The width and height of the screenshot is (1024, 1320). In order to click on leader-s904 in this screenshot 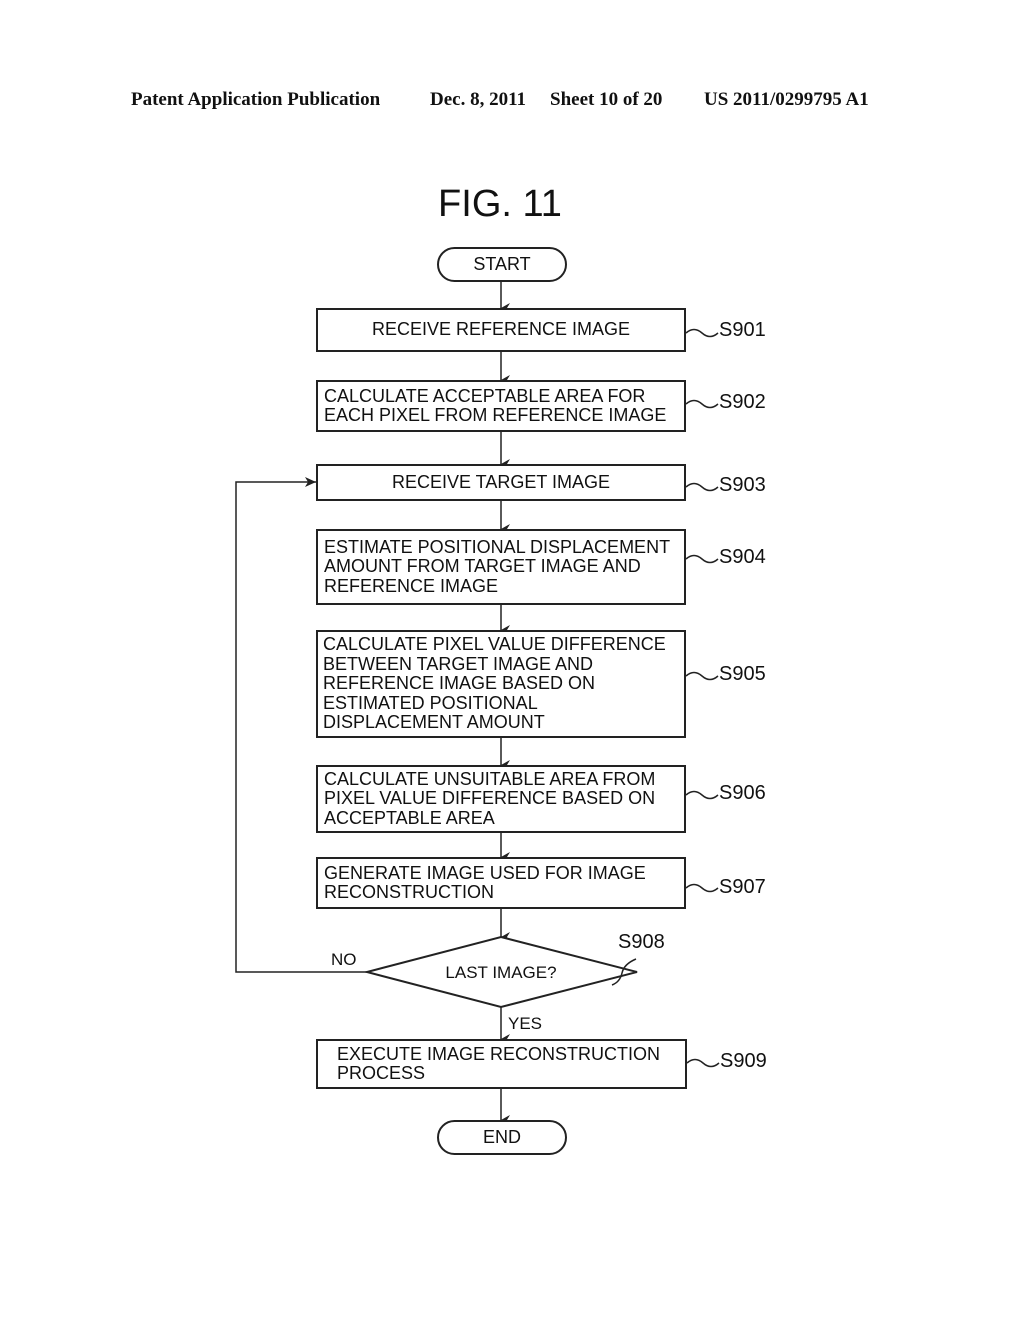, I will do `click(702, 559)`.